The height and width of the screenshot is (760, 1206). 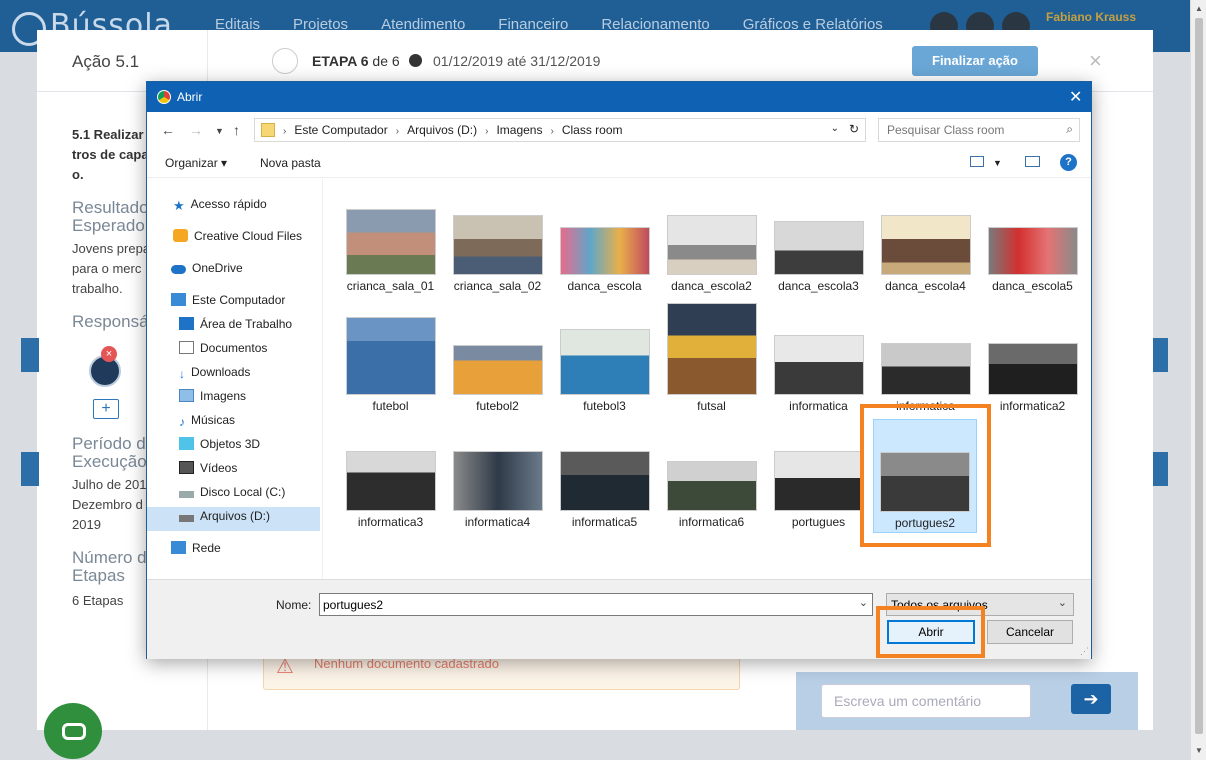 I want to click on sidebar-item-creative-cloud: Creative Cloud Files, so click(x=237, y=241).